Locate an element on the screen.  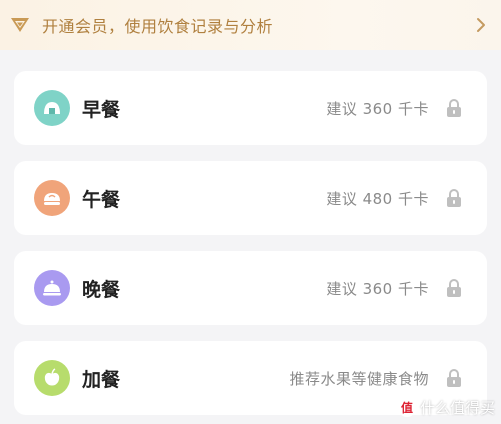
watermark-text: 什么值得买 is located at coordinates (457, 408).